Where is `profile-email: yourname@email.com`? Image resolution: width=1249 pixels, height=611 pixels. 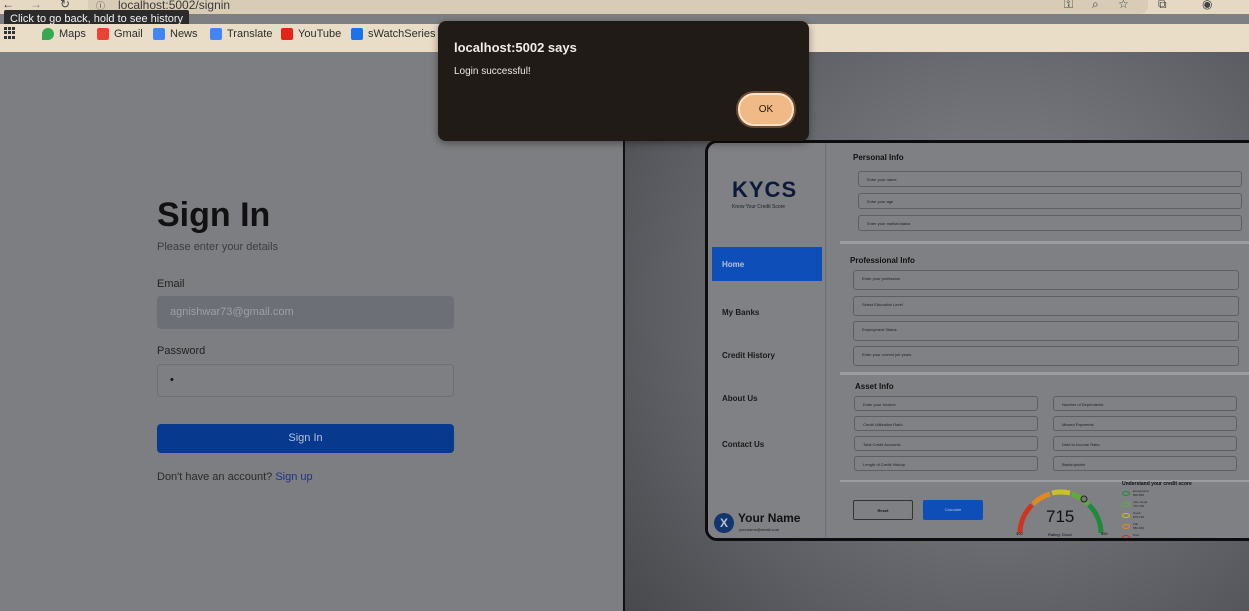 profile-email: yourname@email.com is located at coordinates (759, 529).